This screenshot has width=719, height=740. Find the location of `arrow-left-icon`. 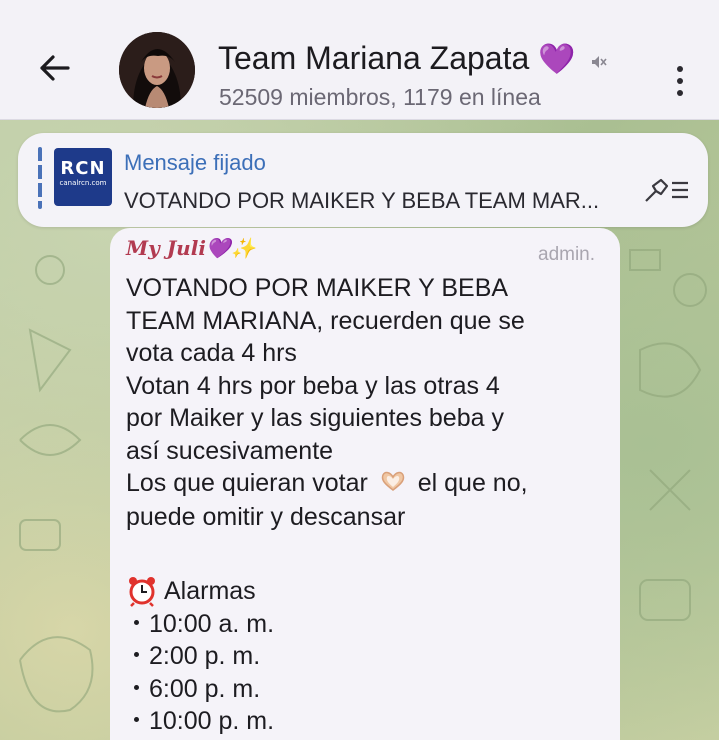

arrow-left-icon is located at coordinates (55, 68).